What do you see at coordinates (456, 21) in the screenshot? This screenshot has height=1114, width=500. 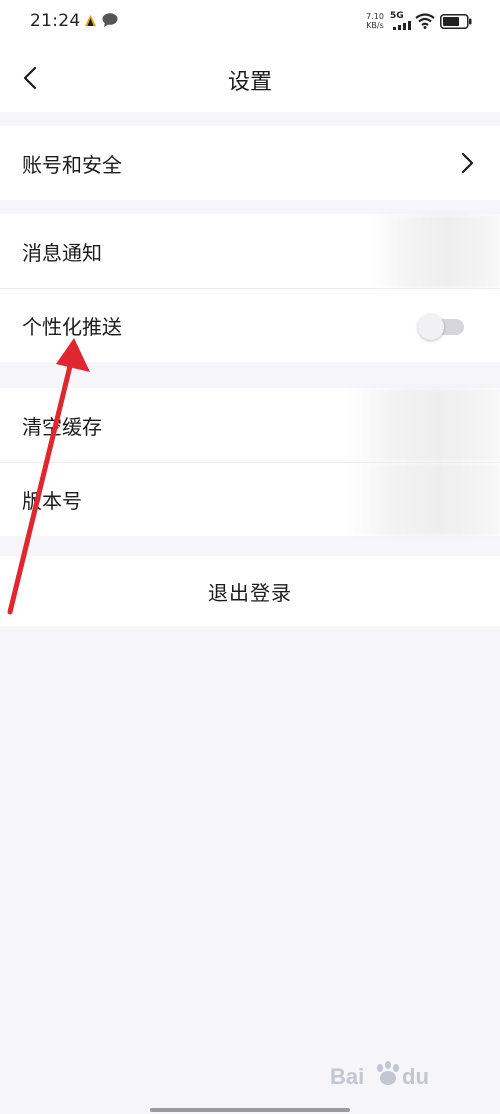 I see `battery-icon` at bounding box center [456, 21].